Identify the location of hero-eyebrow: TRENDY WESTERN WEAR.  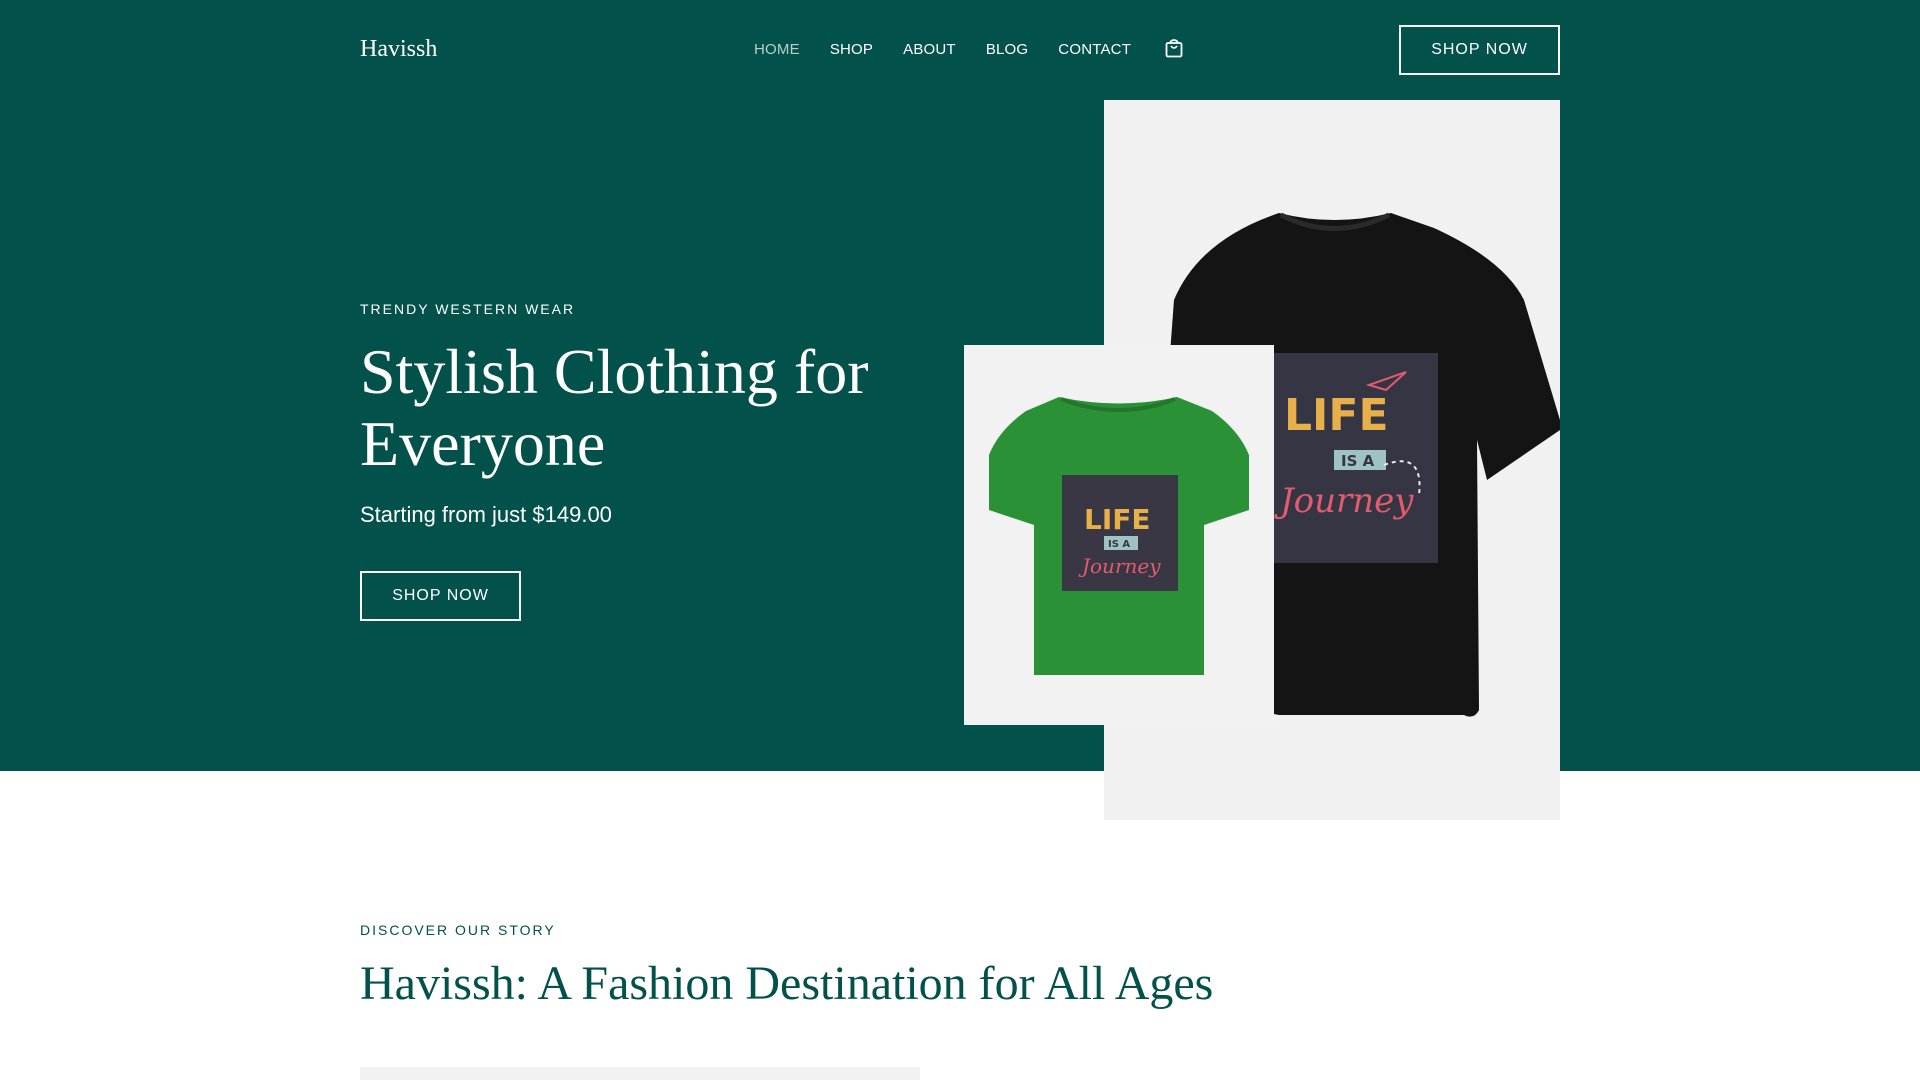
(468, 309).